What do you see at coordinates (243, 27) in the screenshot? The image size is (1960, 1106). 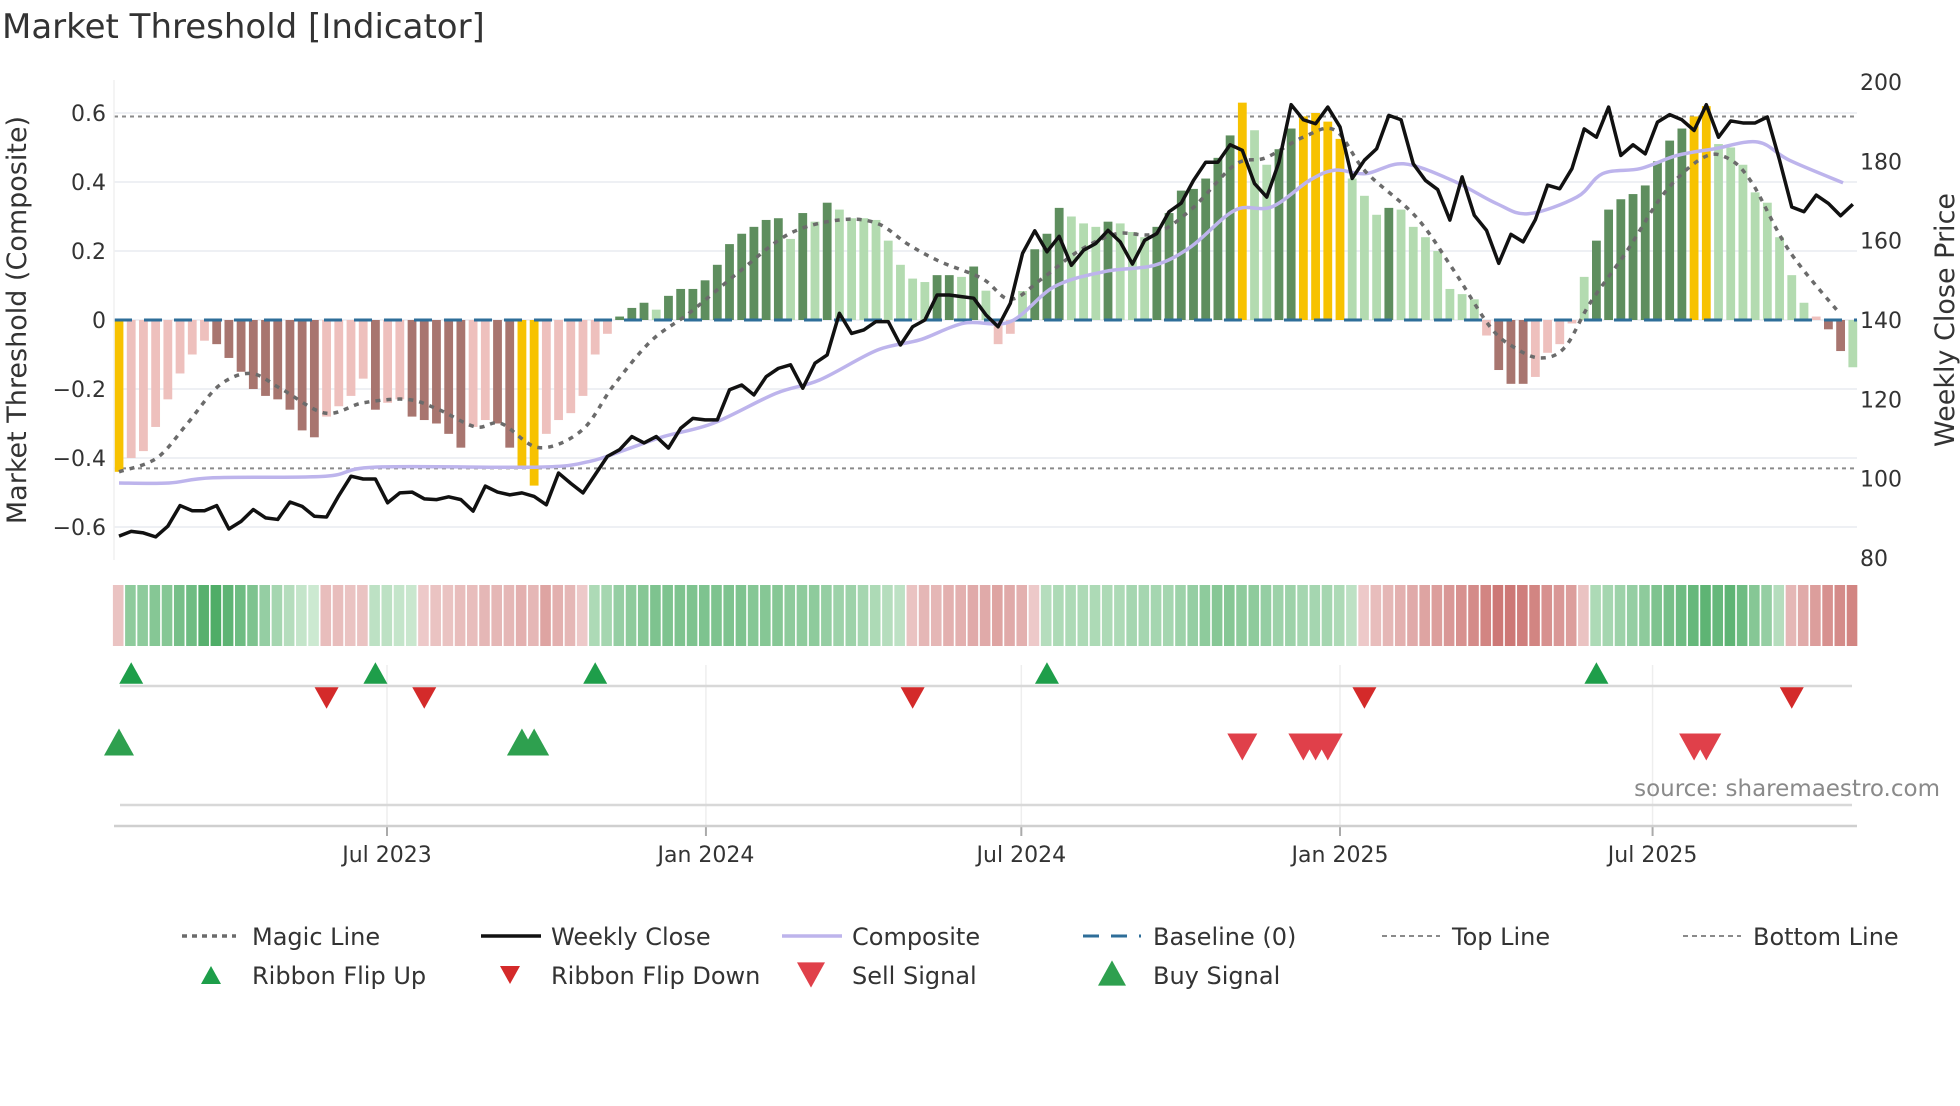 I see `chart-title: Market Threshold [Indicator]` at bounding box center [243, 27].